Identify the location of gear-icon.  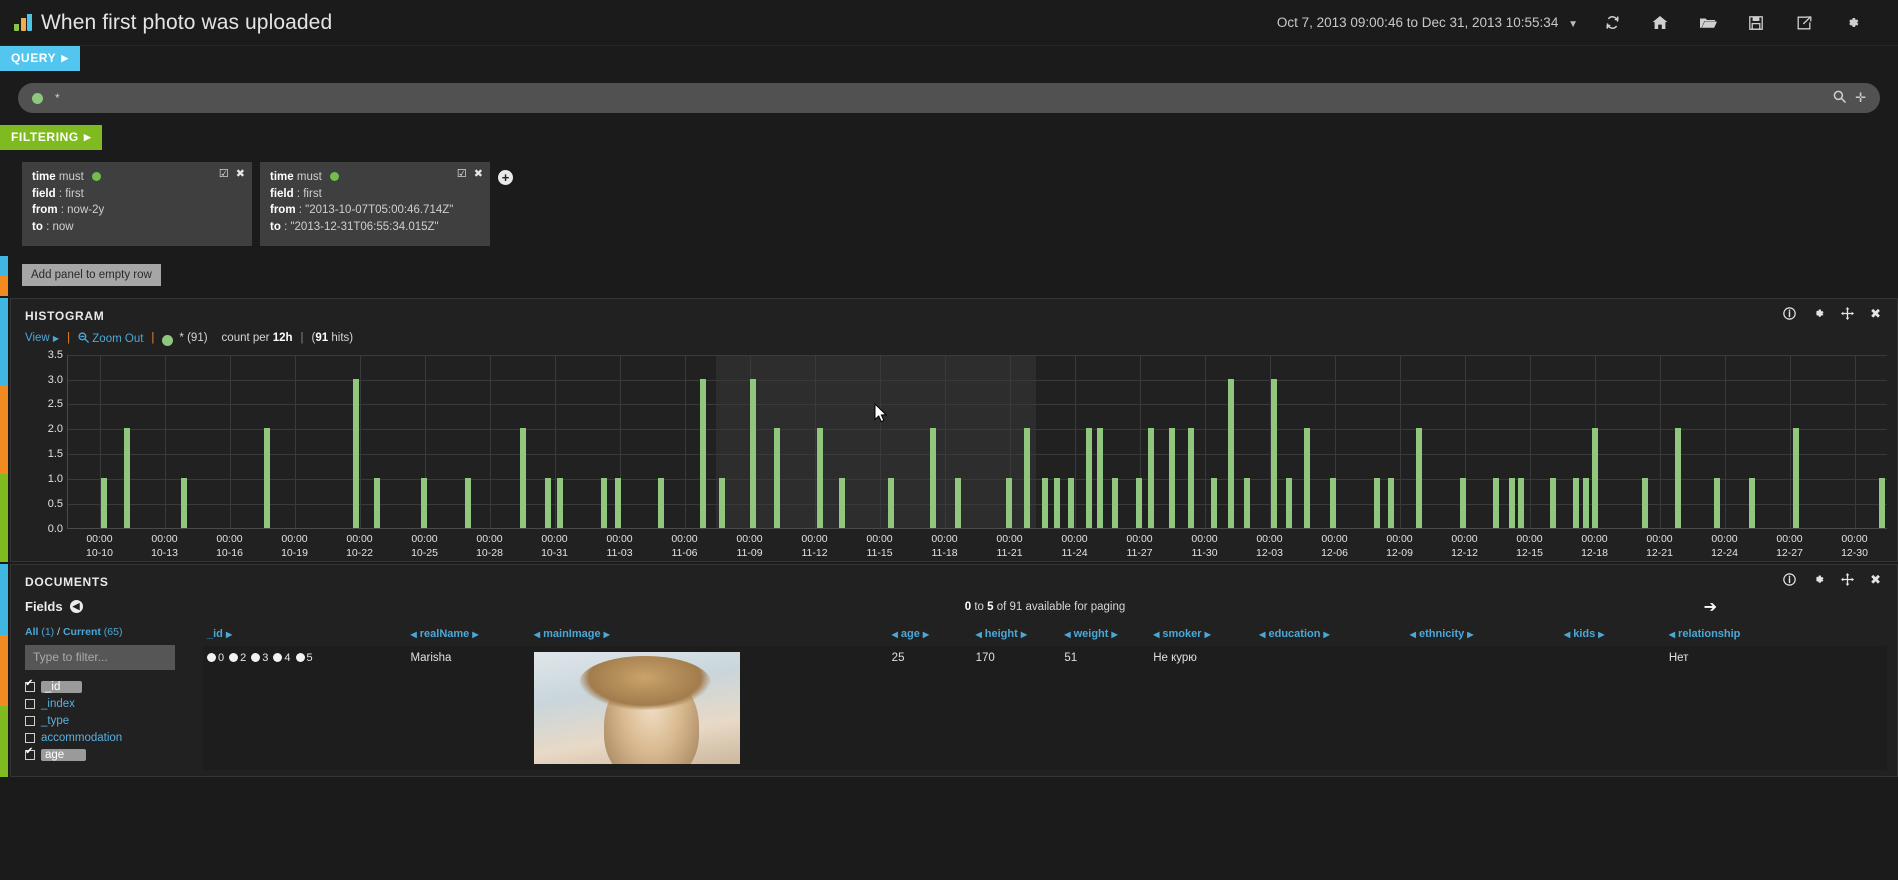
(1818, 580).